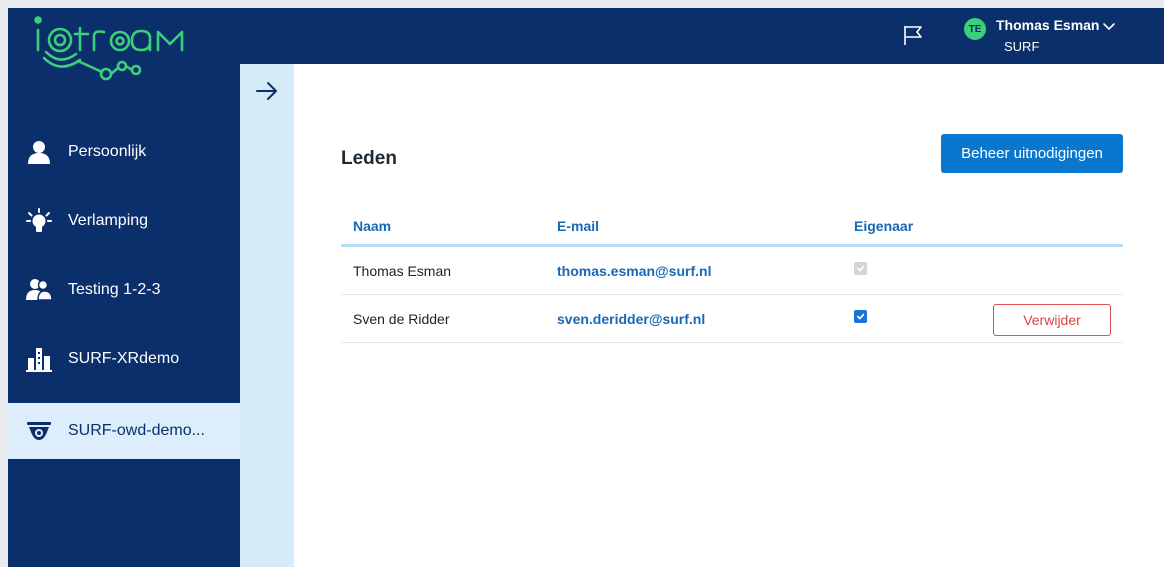 This screenshot has width=1164, height=567. Describe the element at coordinates (634, 271) in the screenshot. I see `member-email-link: thomas.esman@surf.nl` at that location.